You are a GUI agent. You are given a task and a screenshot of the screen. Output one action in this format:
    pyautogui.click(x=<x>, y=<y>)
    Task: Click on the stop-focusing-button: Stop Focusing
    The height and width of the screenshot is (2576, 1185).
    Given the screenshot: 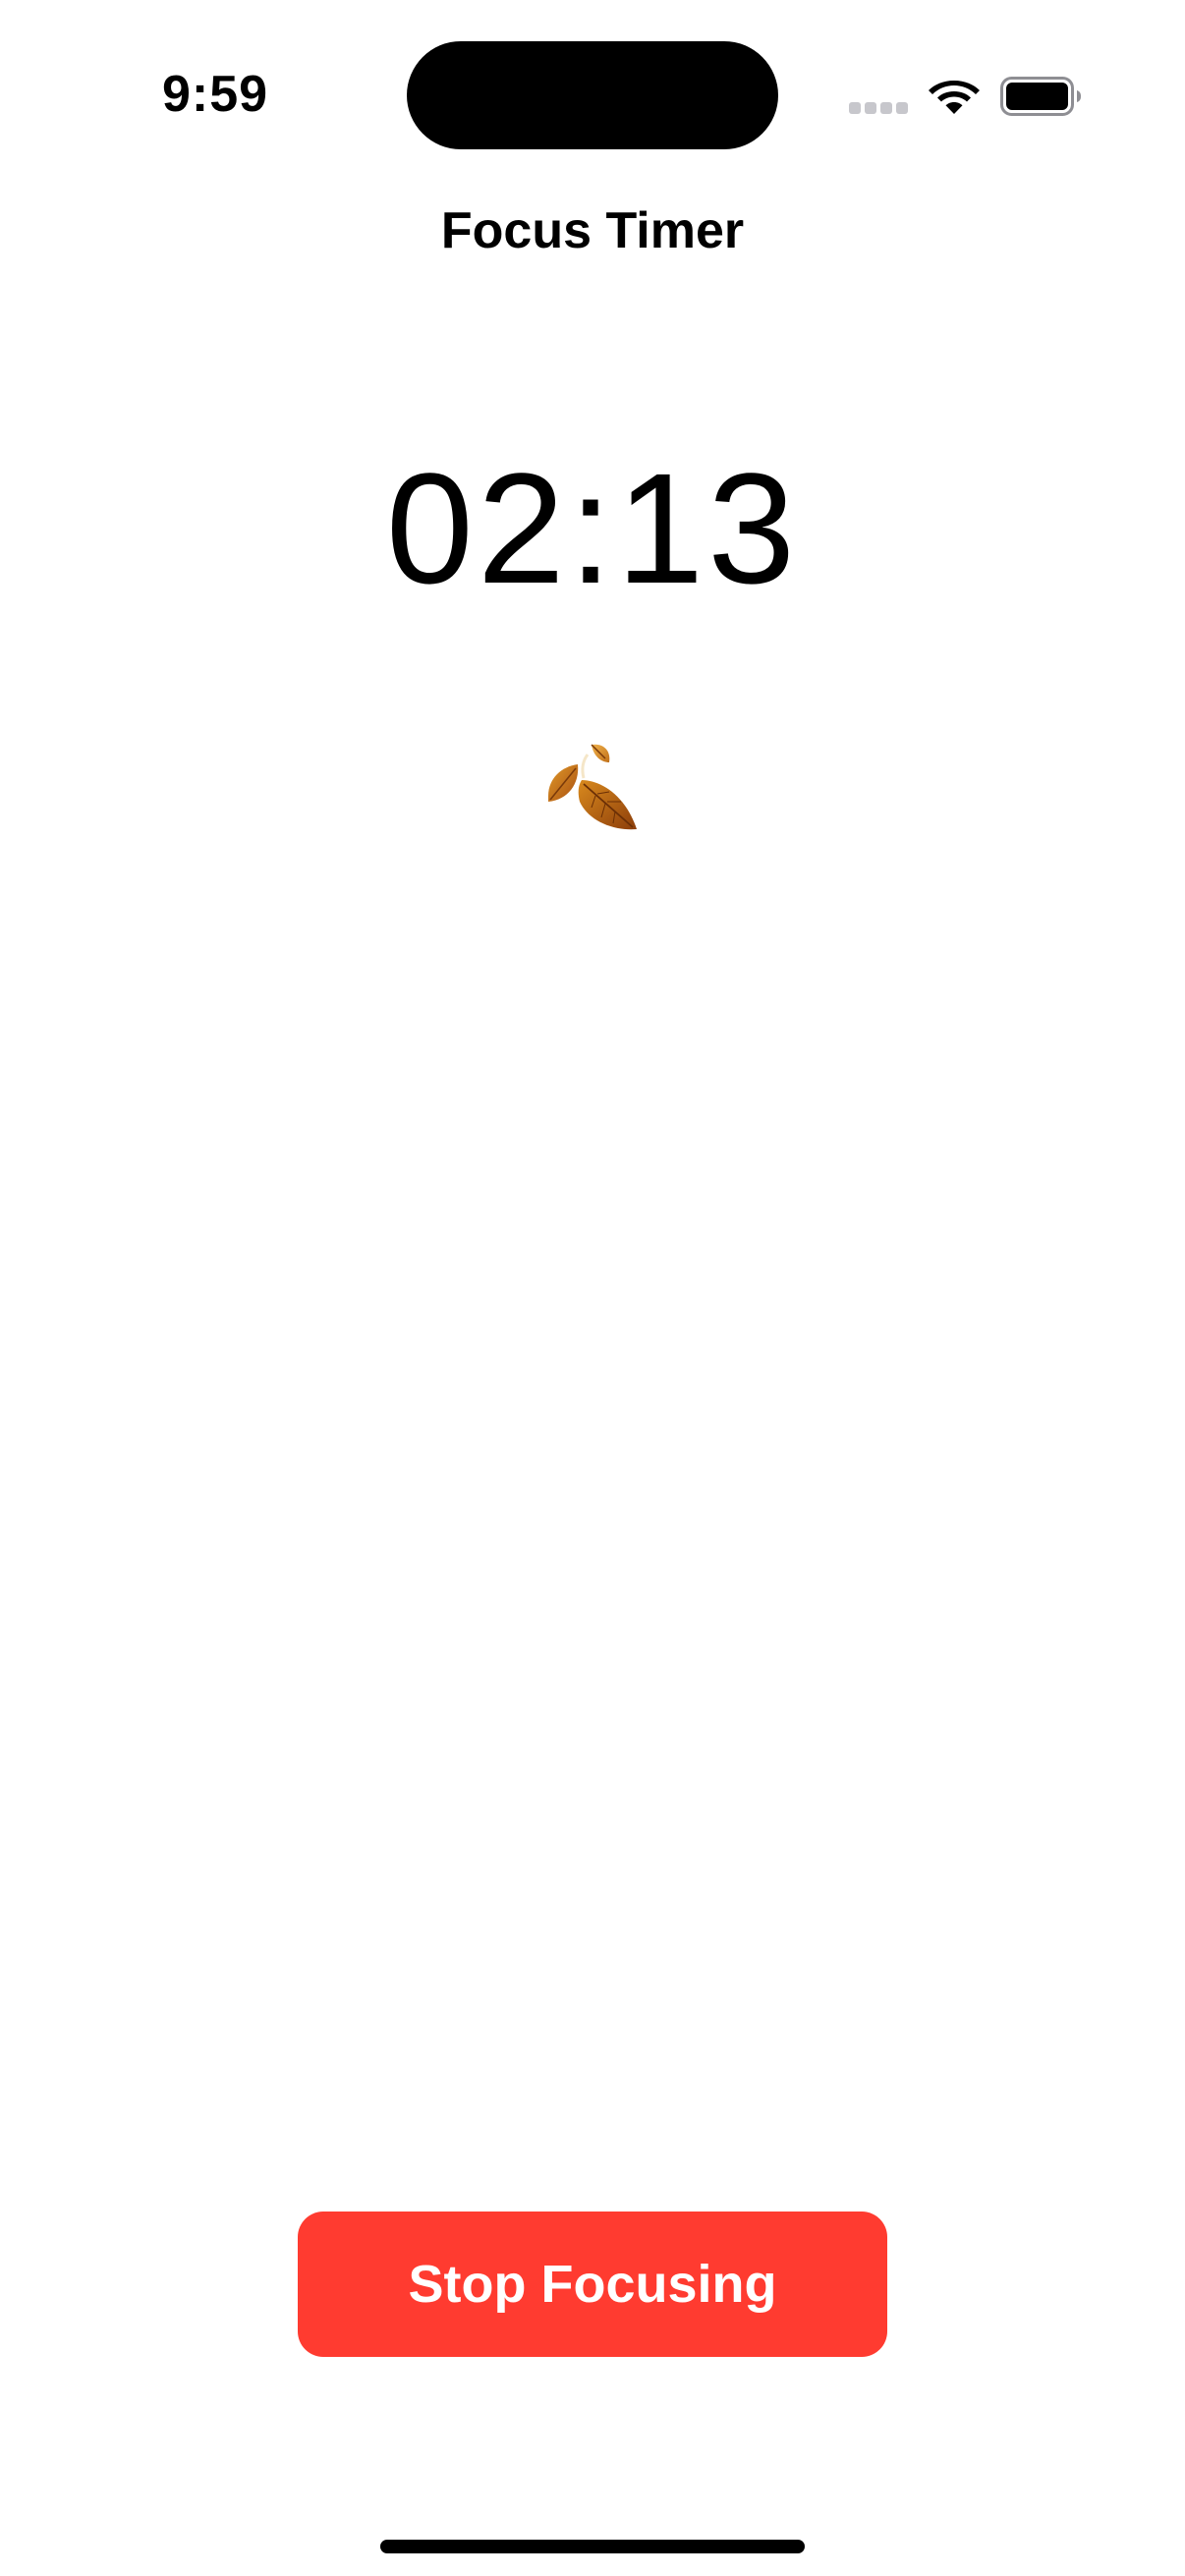 What is the action you would take?
    pyautogui.click(x=592, y=2284)
    